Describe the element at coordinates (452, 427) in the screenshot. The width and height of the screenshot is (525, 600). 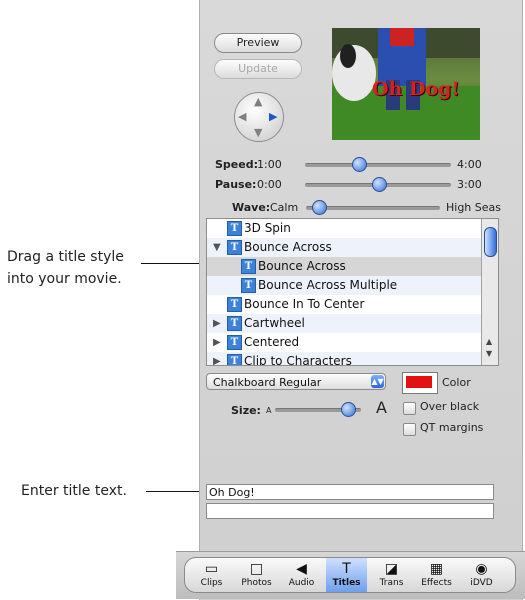
I see `qt-margins-label: QT margins` at that location.